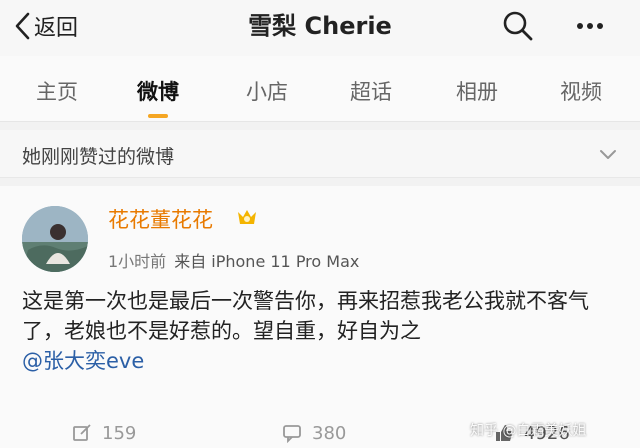 The width and height of the screenshot is (640, 448). I want to click on top-bar: 返回 雪梨 Cherie, so click(320, 28).